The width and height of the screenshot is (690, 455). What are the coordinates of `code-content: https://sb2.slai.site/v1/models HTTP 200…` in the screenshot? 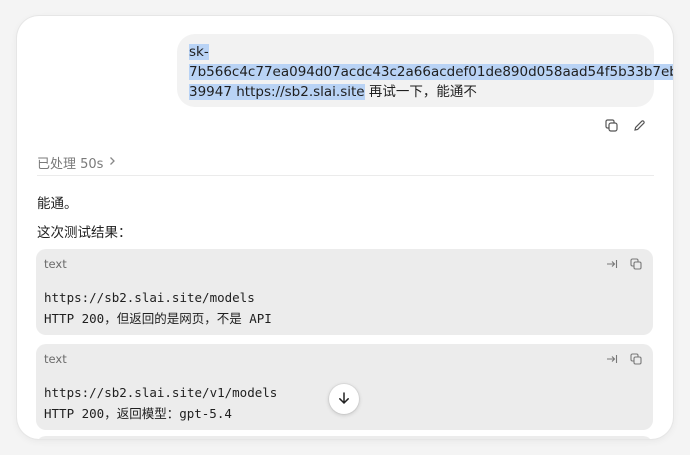 It's located at (160, 403).